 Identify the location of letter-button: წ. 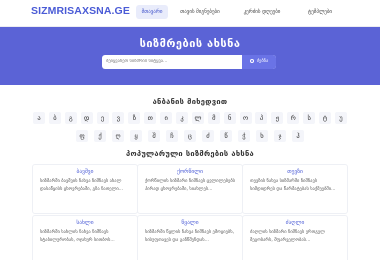
(226, 136).